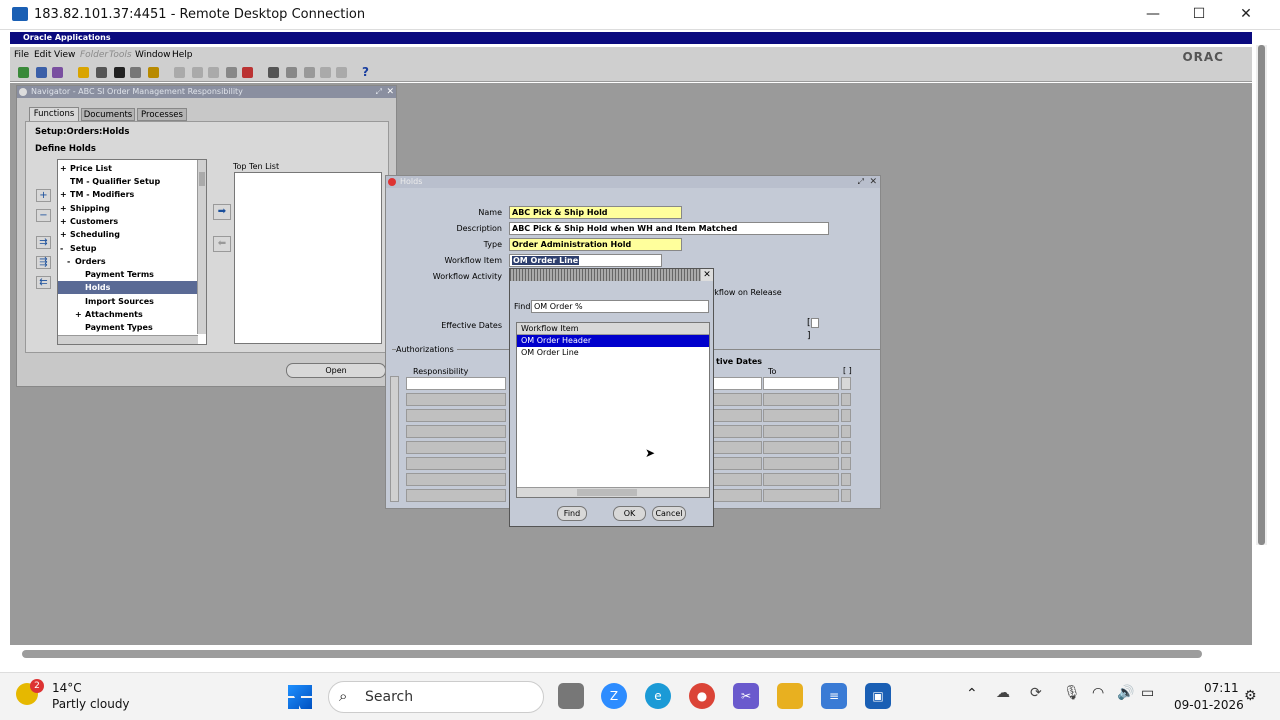 This screenshot has width=1280, height=720. Describe the element at coordinates (43, 282) in the screenshot. I see `collapse-all-icon: ⇇` at that location.